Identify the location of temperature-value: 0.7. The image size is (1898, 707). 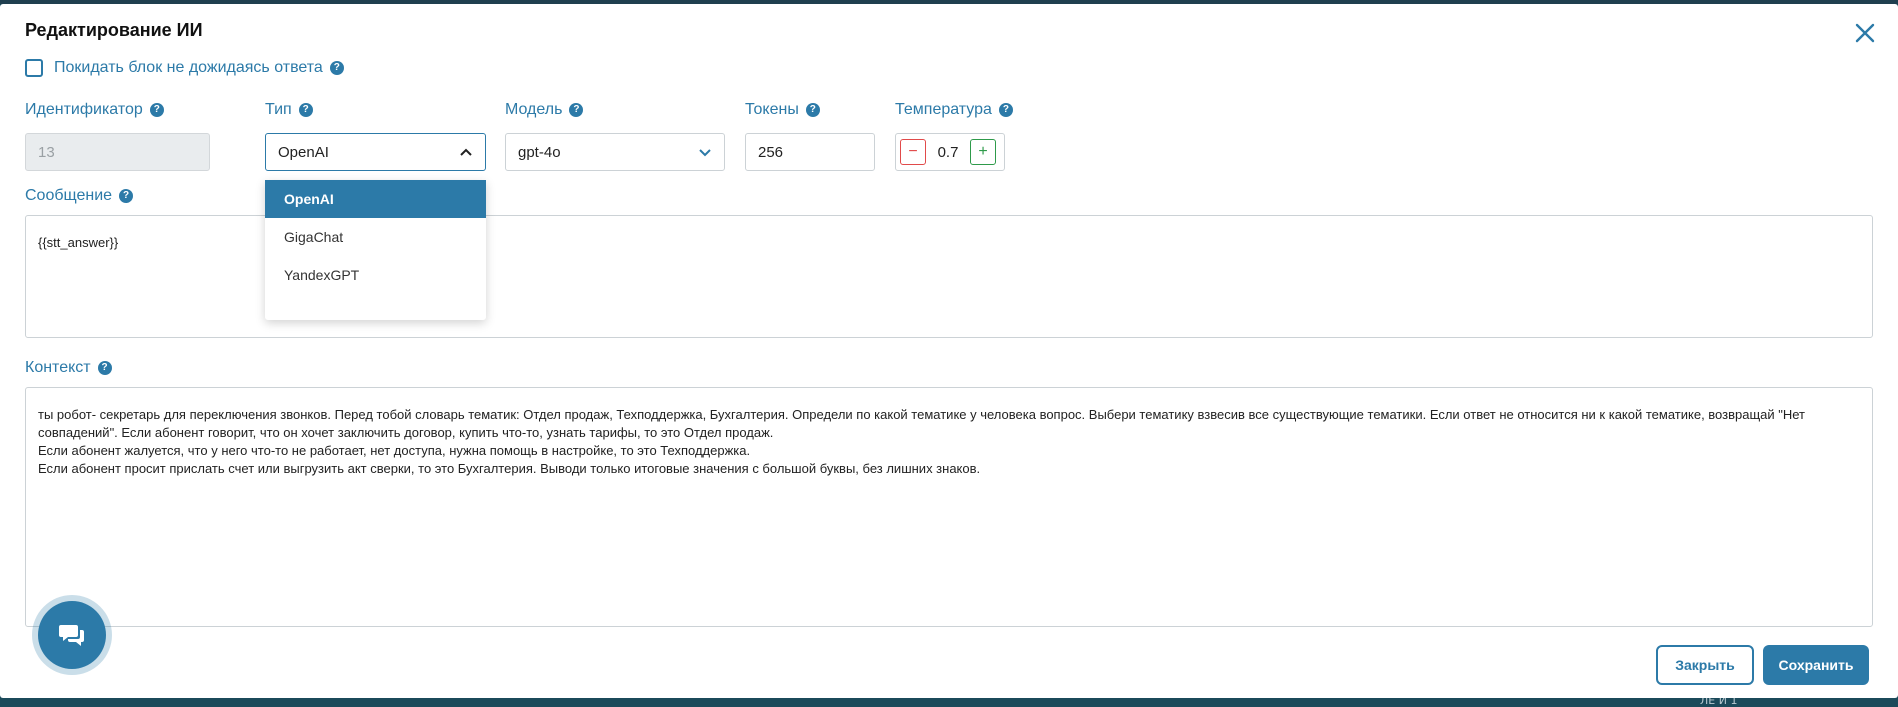
(948, 152).